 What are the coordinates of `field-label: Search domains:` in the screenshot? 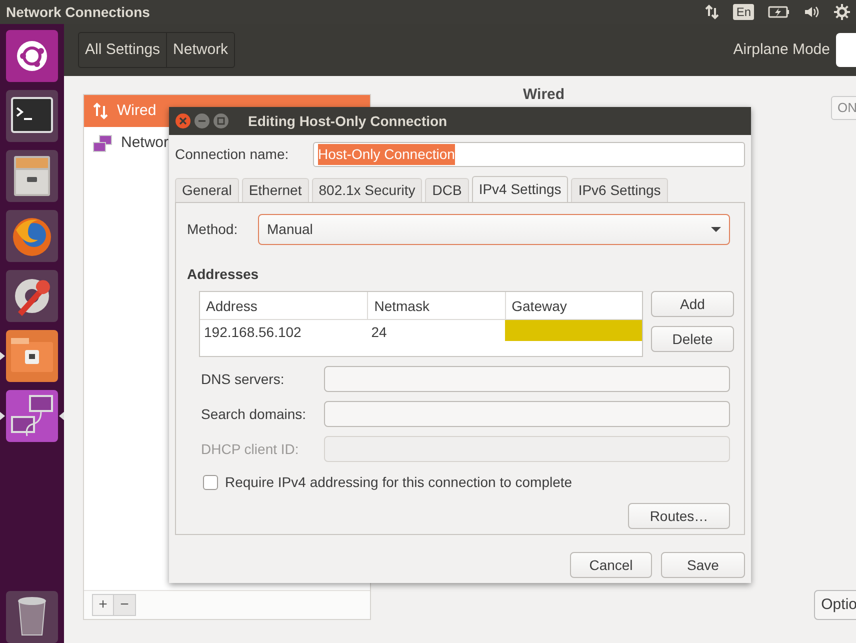 It's located at (254, 414).